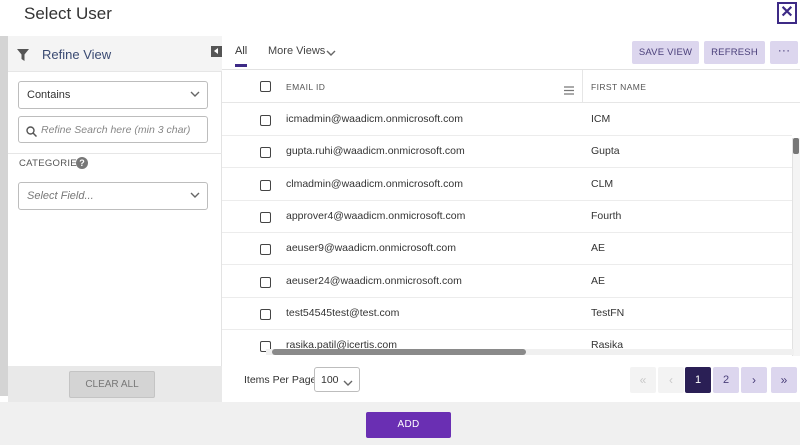 The height and width of the screenshot is (445, 800). I want to click on prev-page-button: ‹, so click(671, 380).